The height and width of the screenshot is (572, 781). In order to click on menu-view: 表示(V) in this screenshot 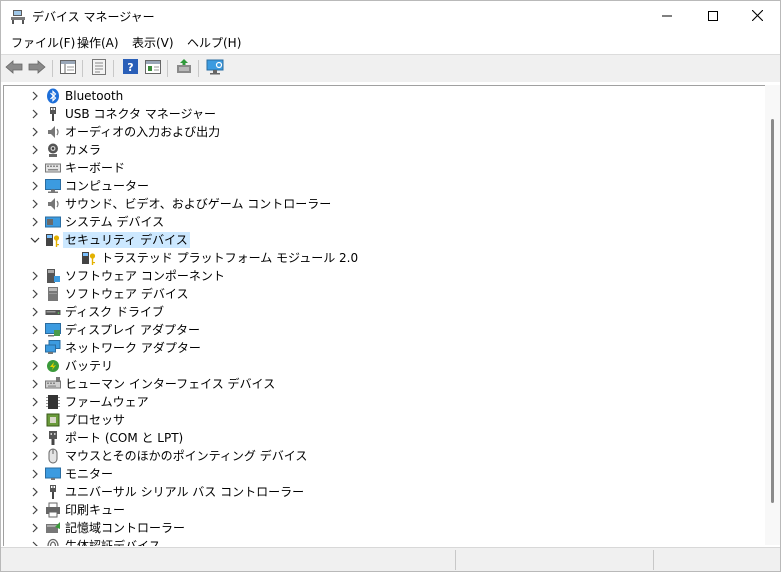, I will do `click(153, 43)`.